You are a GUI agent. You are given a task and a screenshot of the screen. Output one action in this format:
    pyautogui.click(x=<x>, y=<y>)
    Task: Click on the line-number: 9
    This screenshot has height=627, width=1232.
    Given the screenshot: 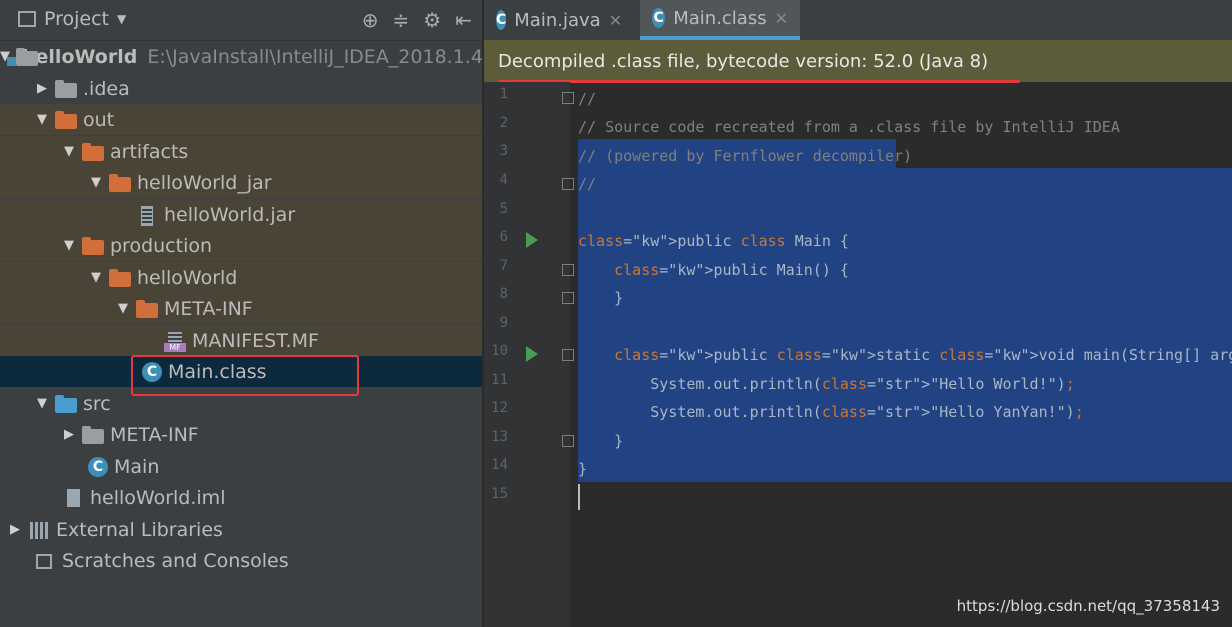 What is the action you would take?
    pyautogui.click(x=503, y=323)
    